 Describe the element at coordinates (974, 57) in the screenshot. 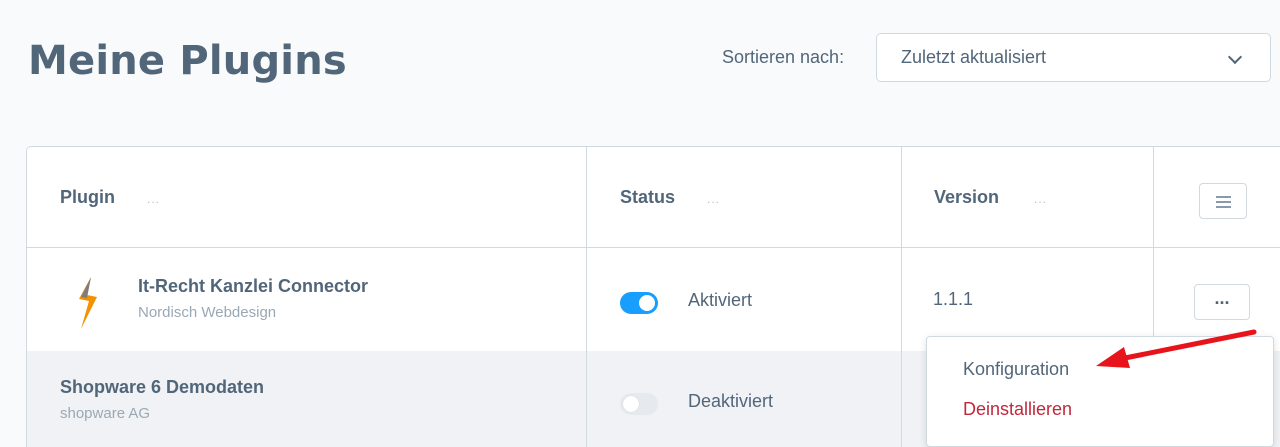

I see `sort-select-value: Zuletzt aktualisiert` at that location.